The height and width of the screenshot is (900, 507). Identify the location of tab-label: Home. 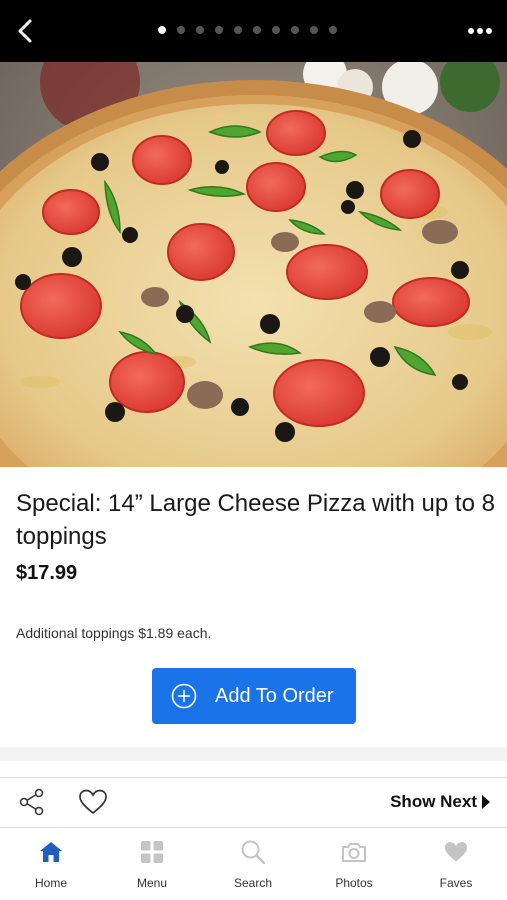
(50, 883).